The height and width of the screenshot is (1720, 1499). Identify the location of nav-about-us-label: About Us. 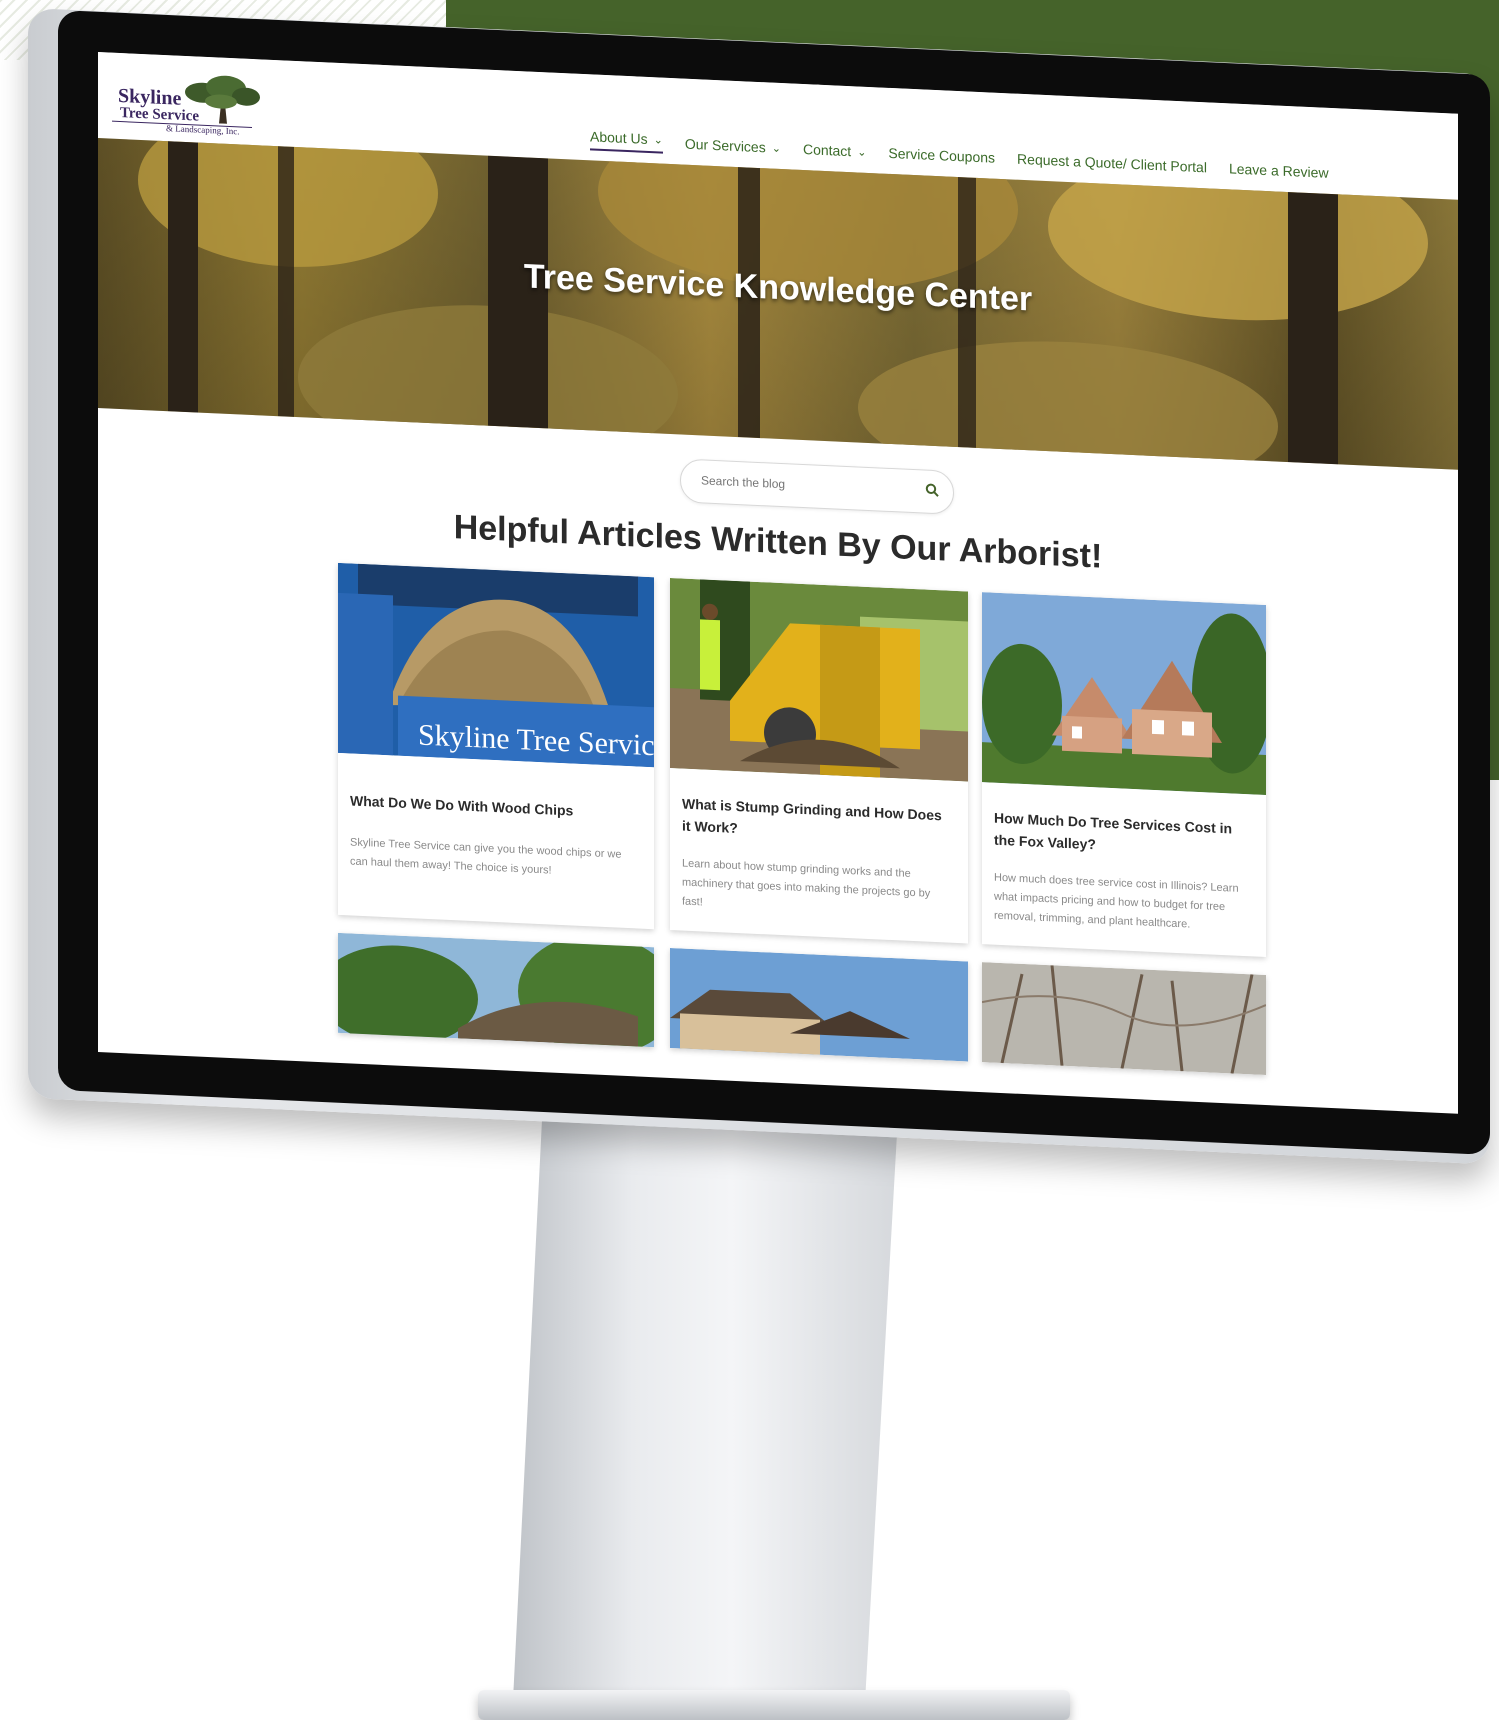
(619, 137).